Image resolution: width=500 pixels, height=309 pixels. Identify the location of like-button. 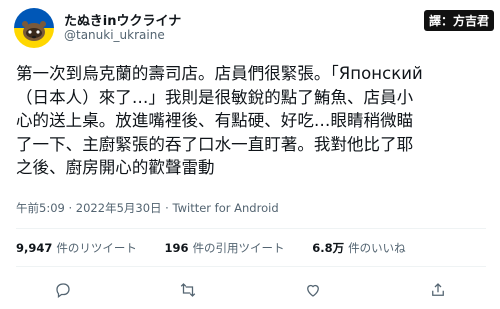
(313, 290).